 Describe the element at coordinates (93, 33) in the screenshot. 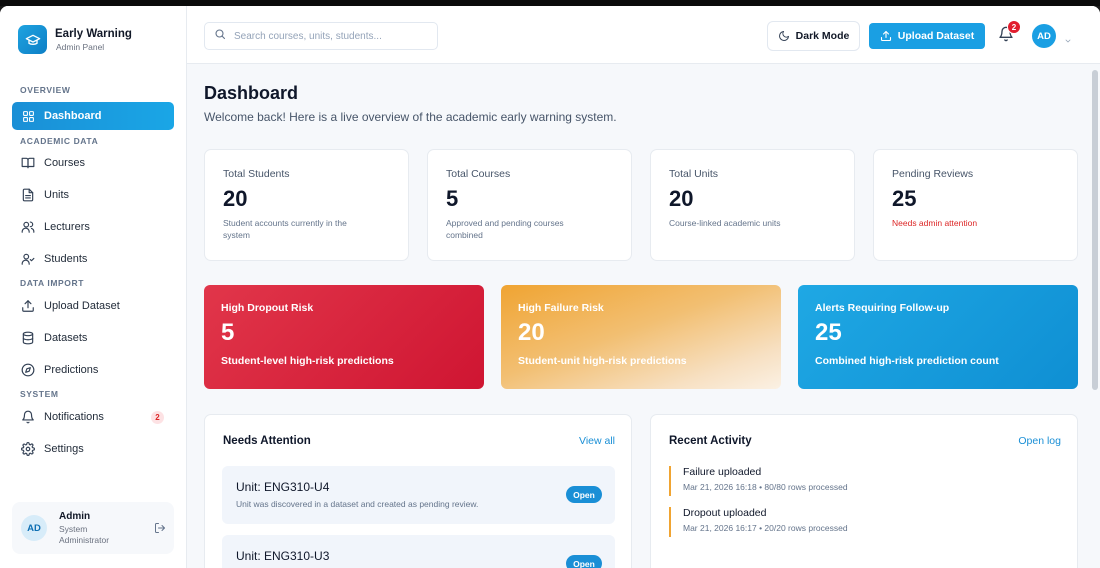

I see `brand-title: Early Warning` at that location.